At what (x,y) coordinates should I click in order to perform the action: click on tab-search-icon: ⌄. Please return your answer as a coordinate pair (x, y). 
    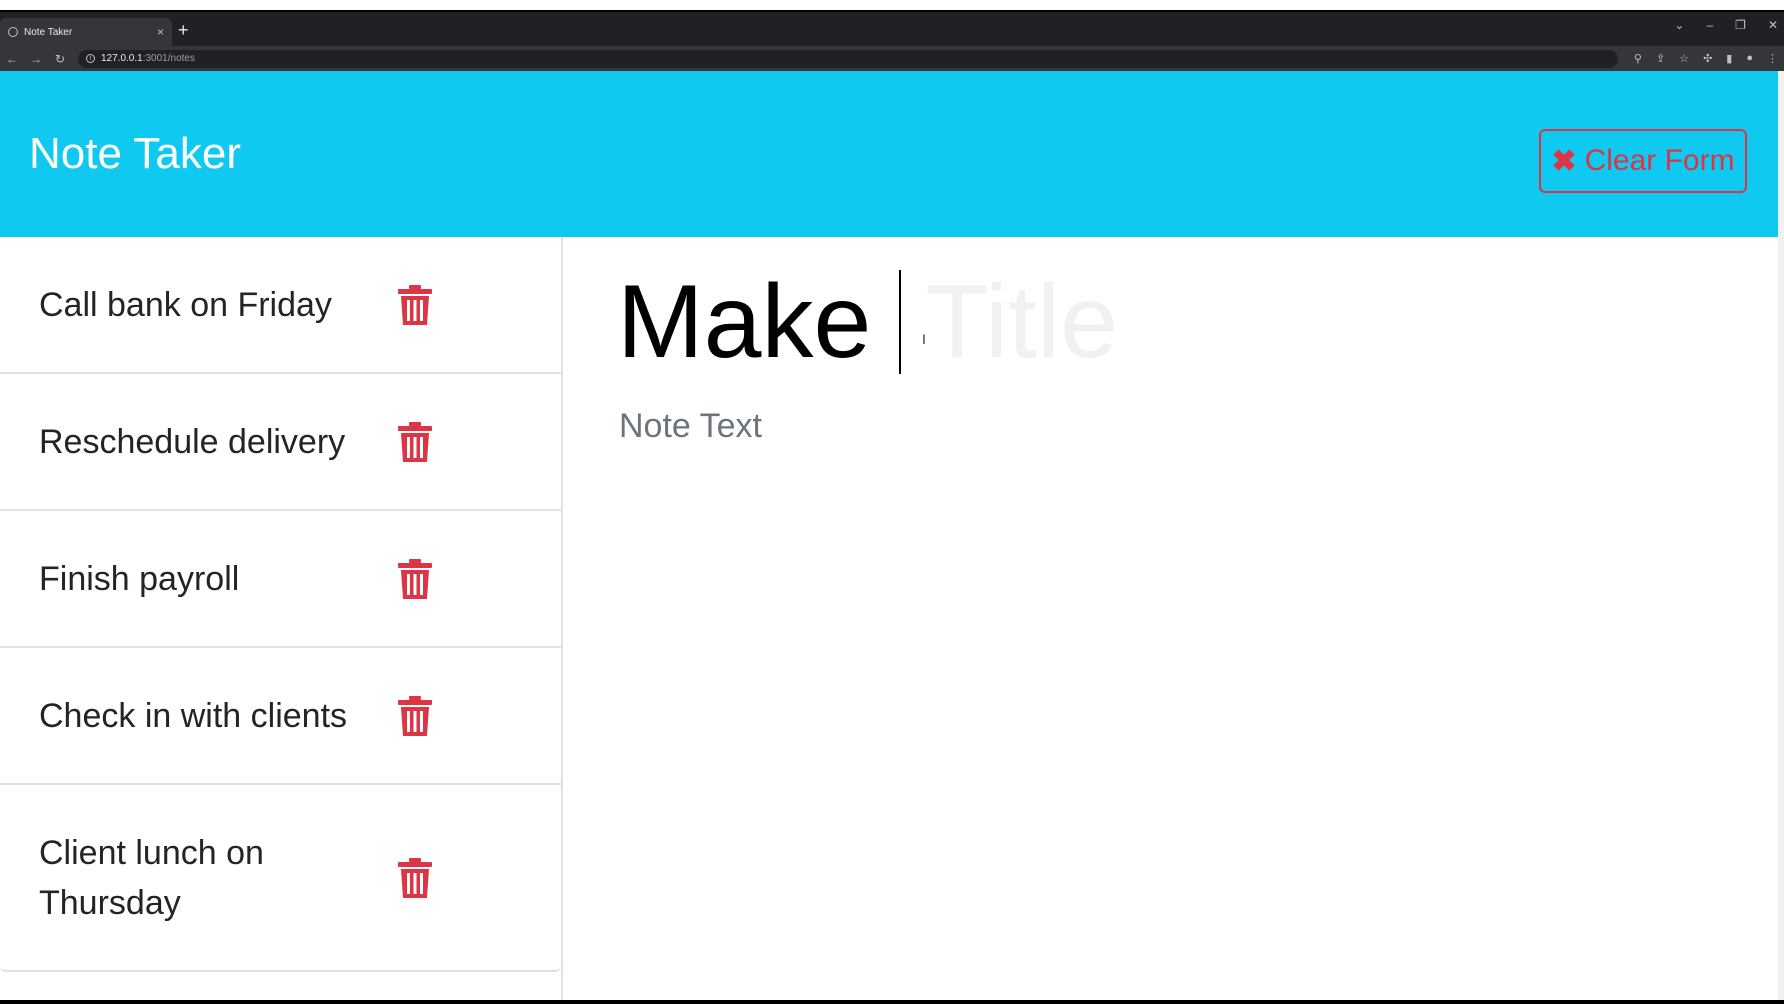
    Looking at the image, I should click on (1679, 25).